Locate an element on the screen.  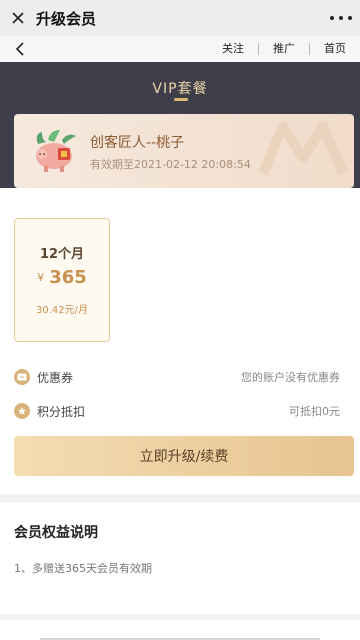
member-card: 创客匠人--桃子 有效期至2021-02-12 20:08:54 is located at coordinates (184, 151).